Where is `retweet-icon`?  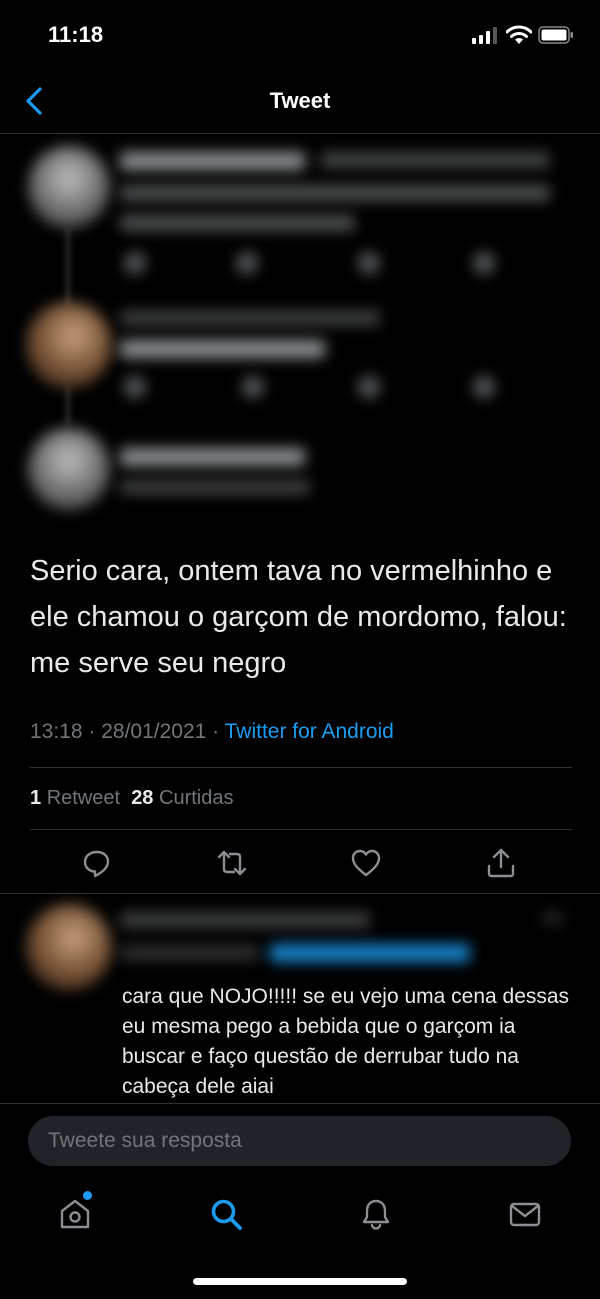 retweet-icon is located at coordinates (232, 863).